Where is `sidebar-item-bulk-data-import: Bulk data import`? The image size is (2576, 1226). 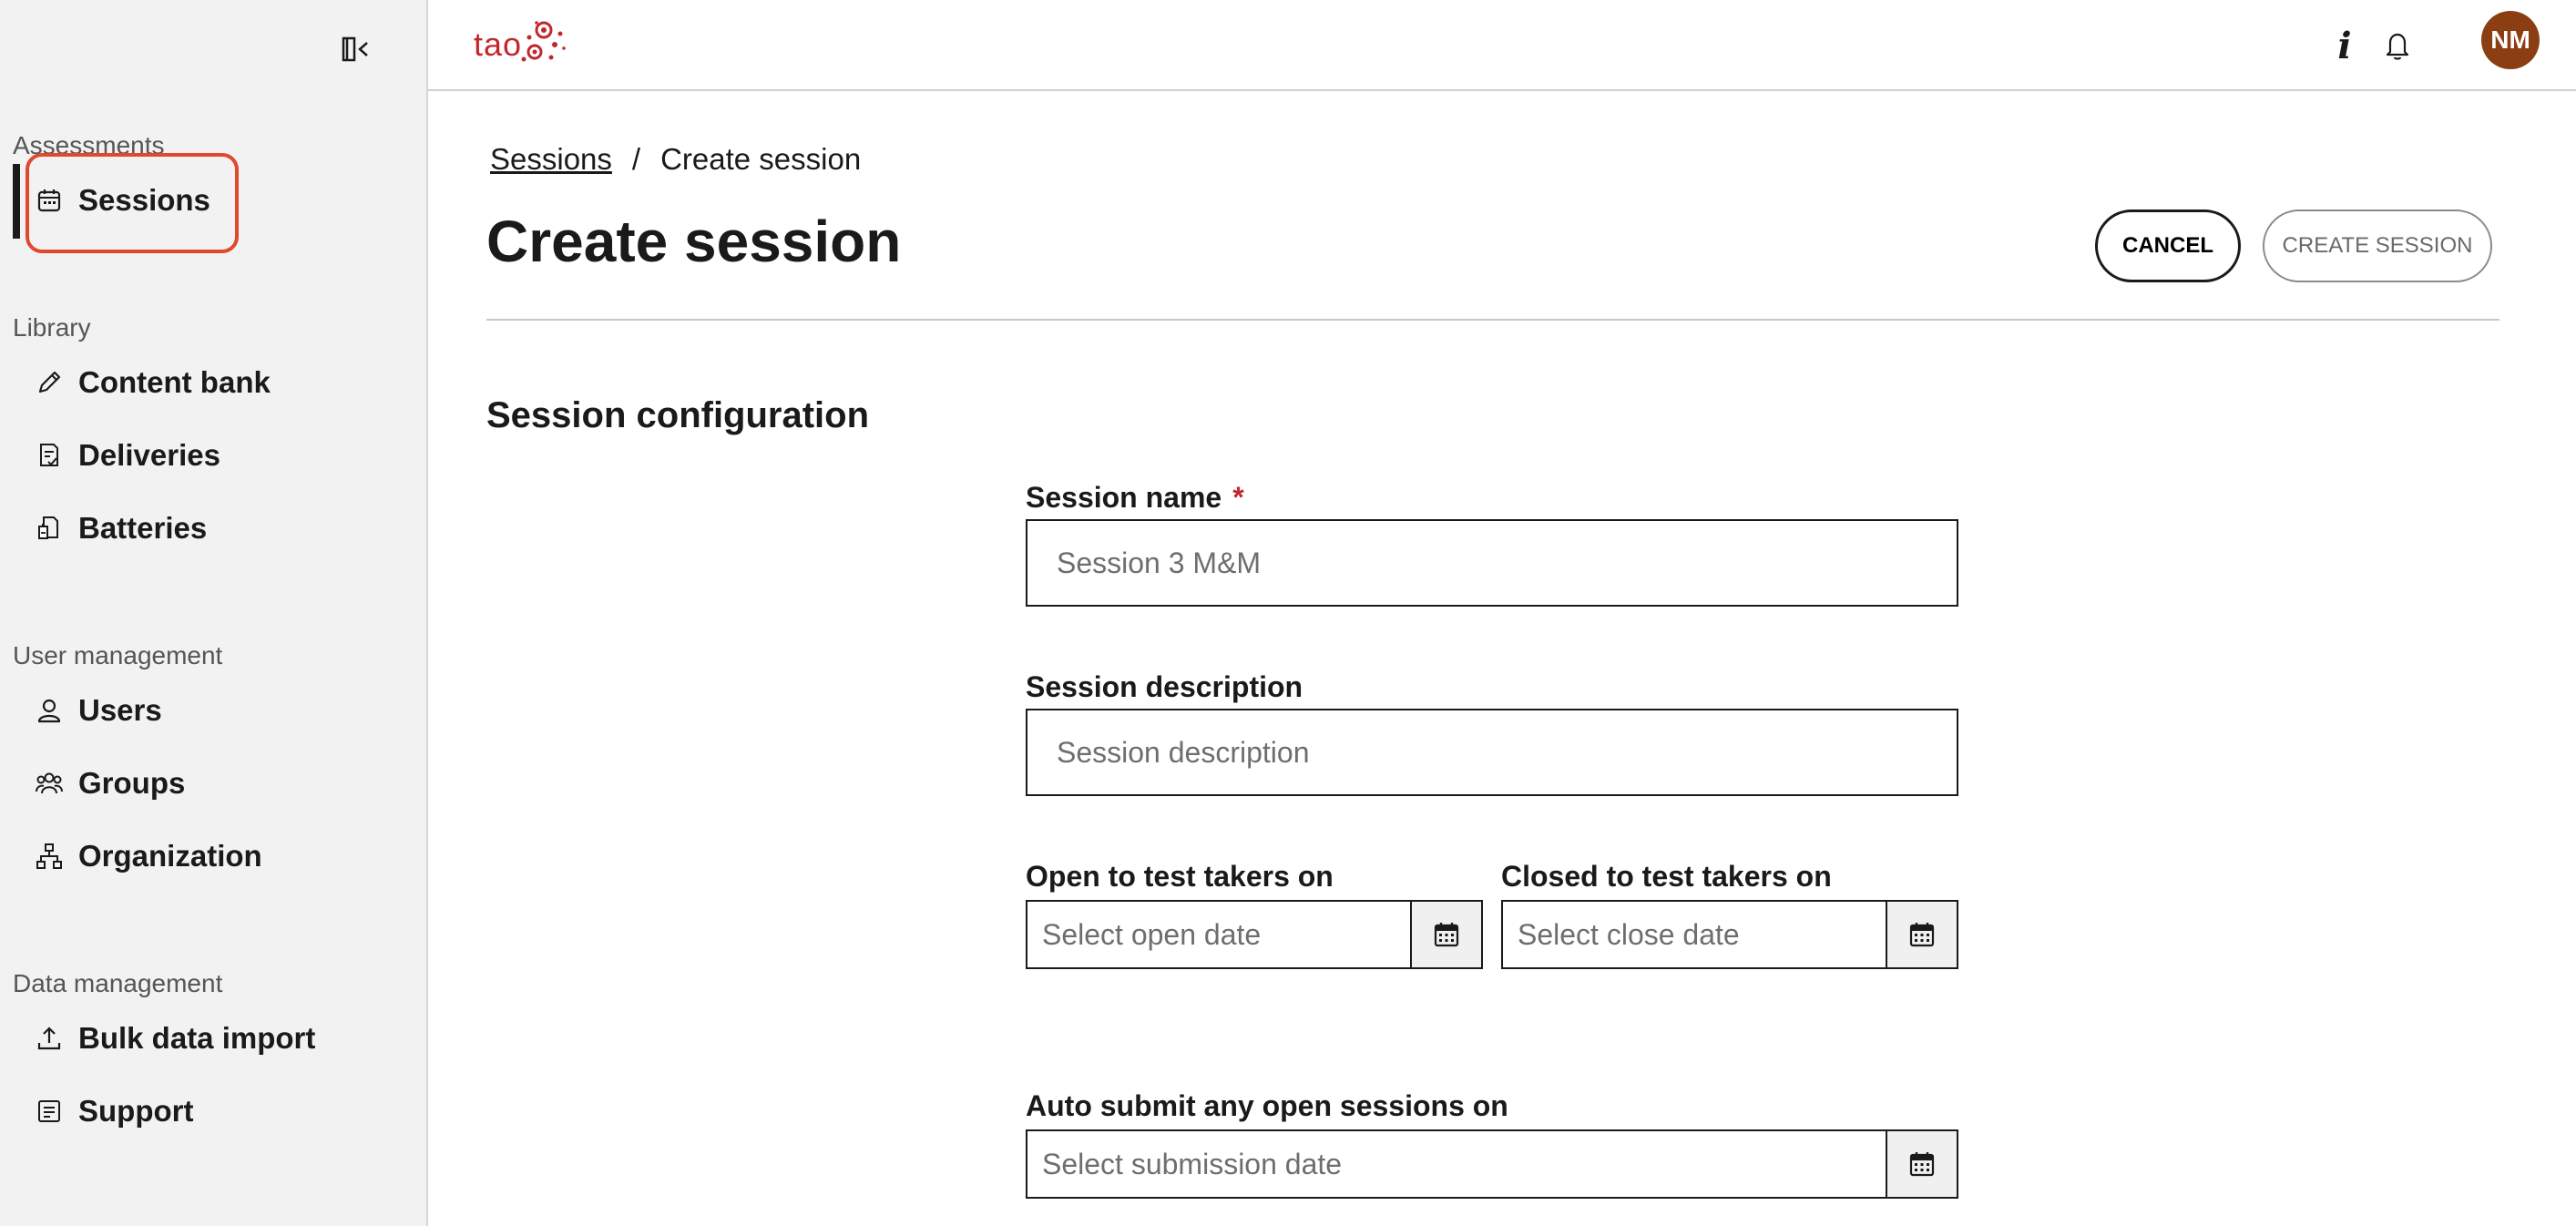
sidebar-item-bulk-data-import: Bulk data import is located at coordinates (174, 1038).